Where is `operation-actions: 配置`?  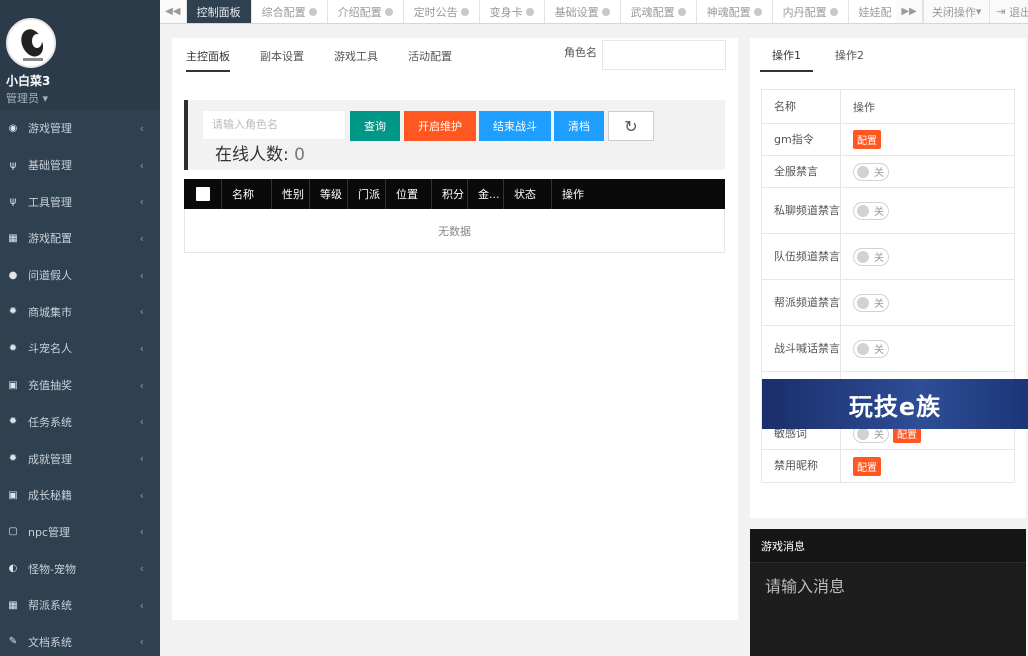
operation-actions: 配置 is located at coordinates (927, 139).